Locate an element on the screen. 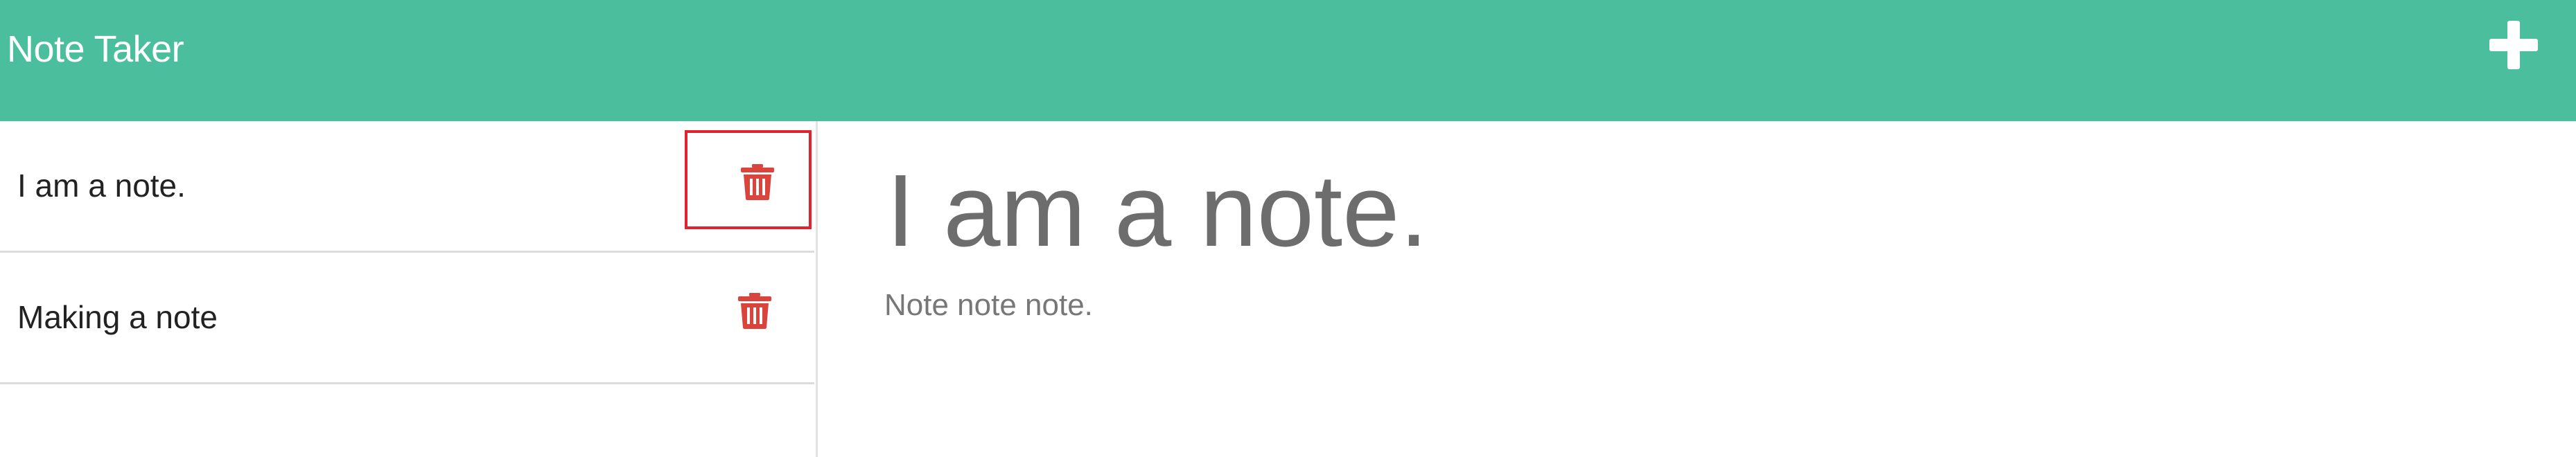 The image size is (2576, 457). note-list-item: I am a note. is located at coordinates (407, 187).